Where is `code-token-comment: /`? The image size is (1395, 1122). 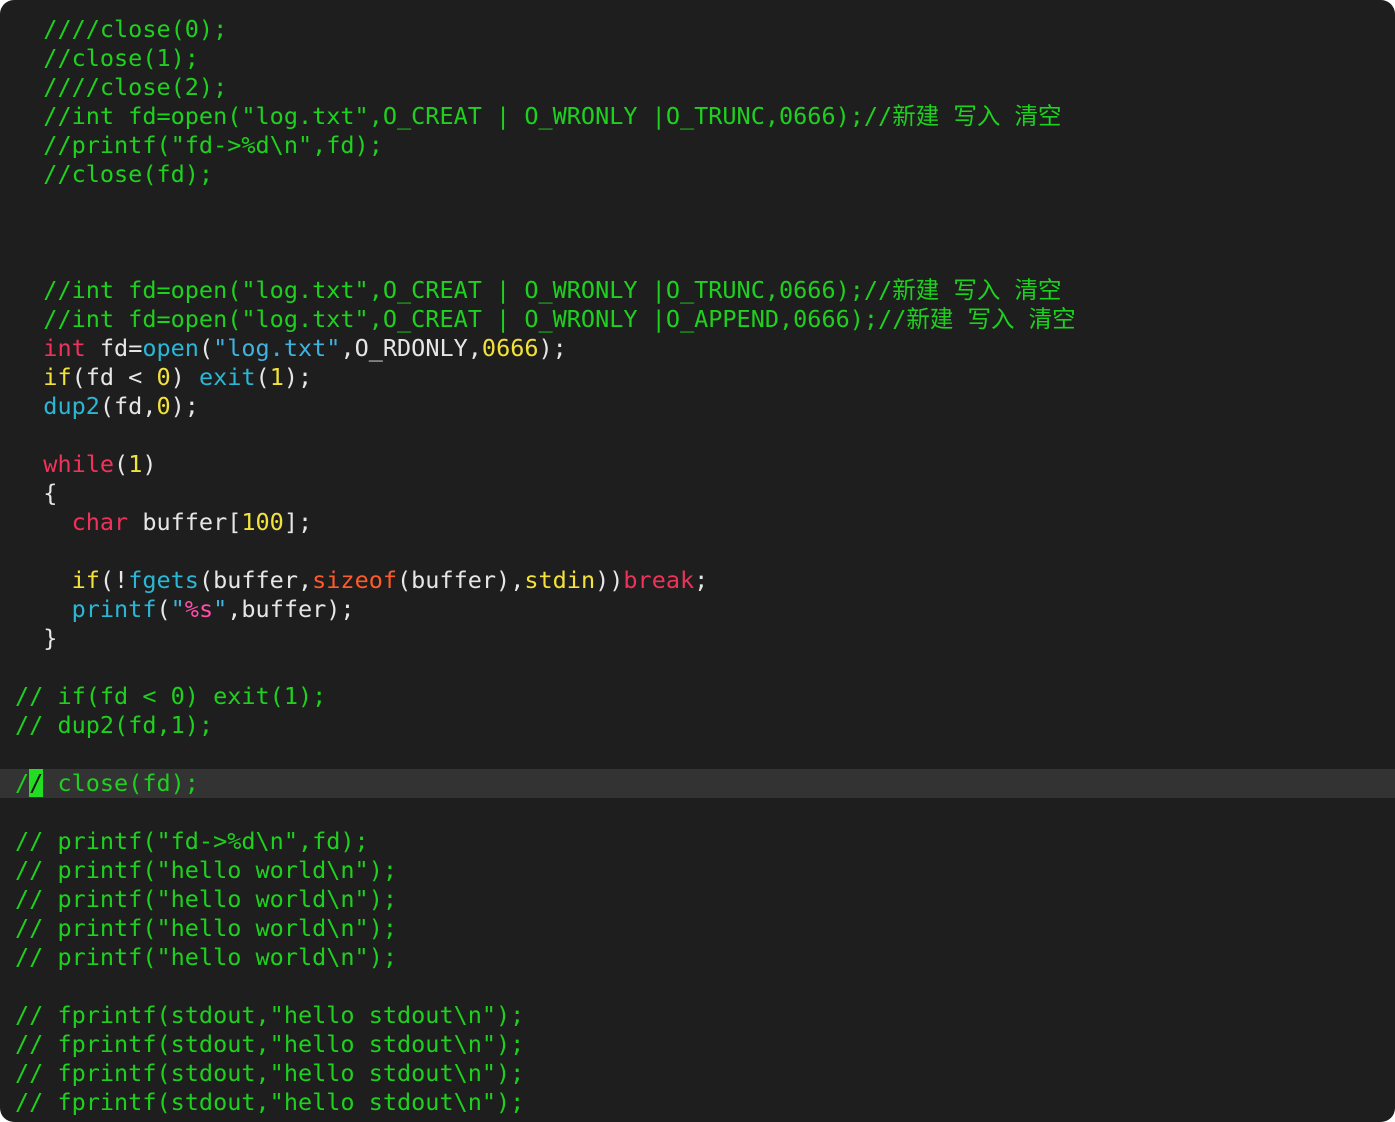 code-token-comment: / is located at coordinates (22, 783).